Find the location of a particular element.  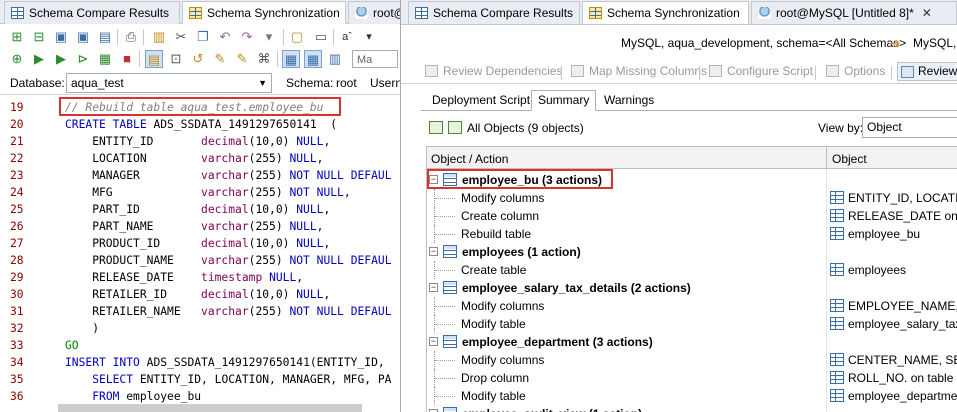

save-all-icon: ▤ is located at coordinates (105, 37).